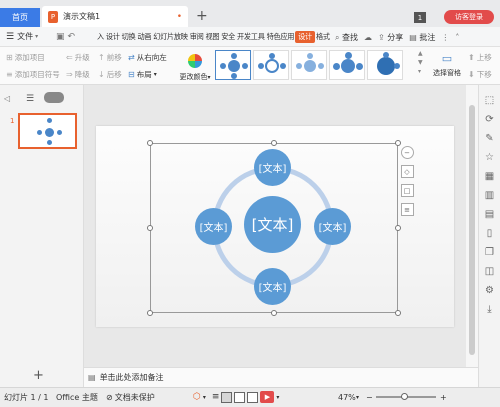 Image resolution: width=500 pixels, height=407 pixels. I want to click on tab-design: 设计, so click(113, 37).